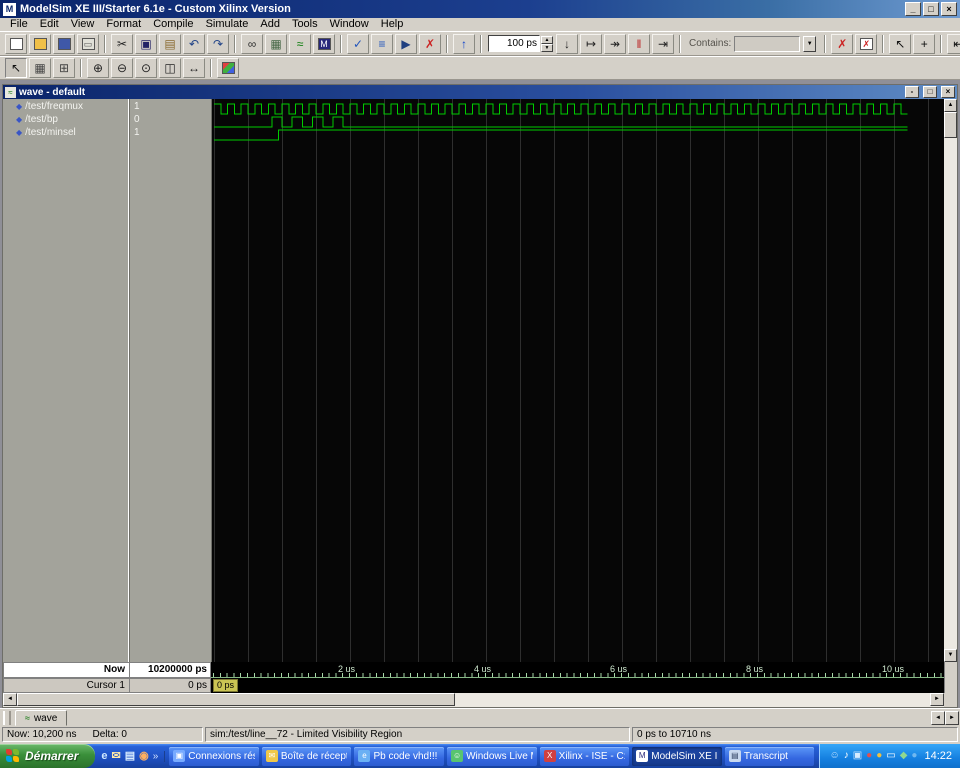 Image resolution: width=960 pixels, height=768 pixels. What do you see at coordinates (170, 68) in the screenshot?
I see `zoom-range-icon: ◫` at bounding box center [170, 68].